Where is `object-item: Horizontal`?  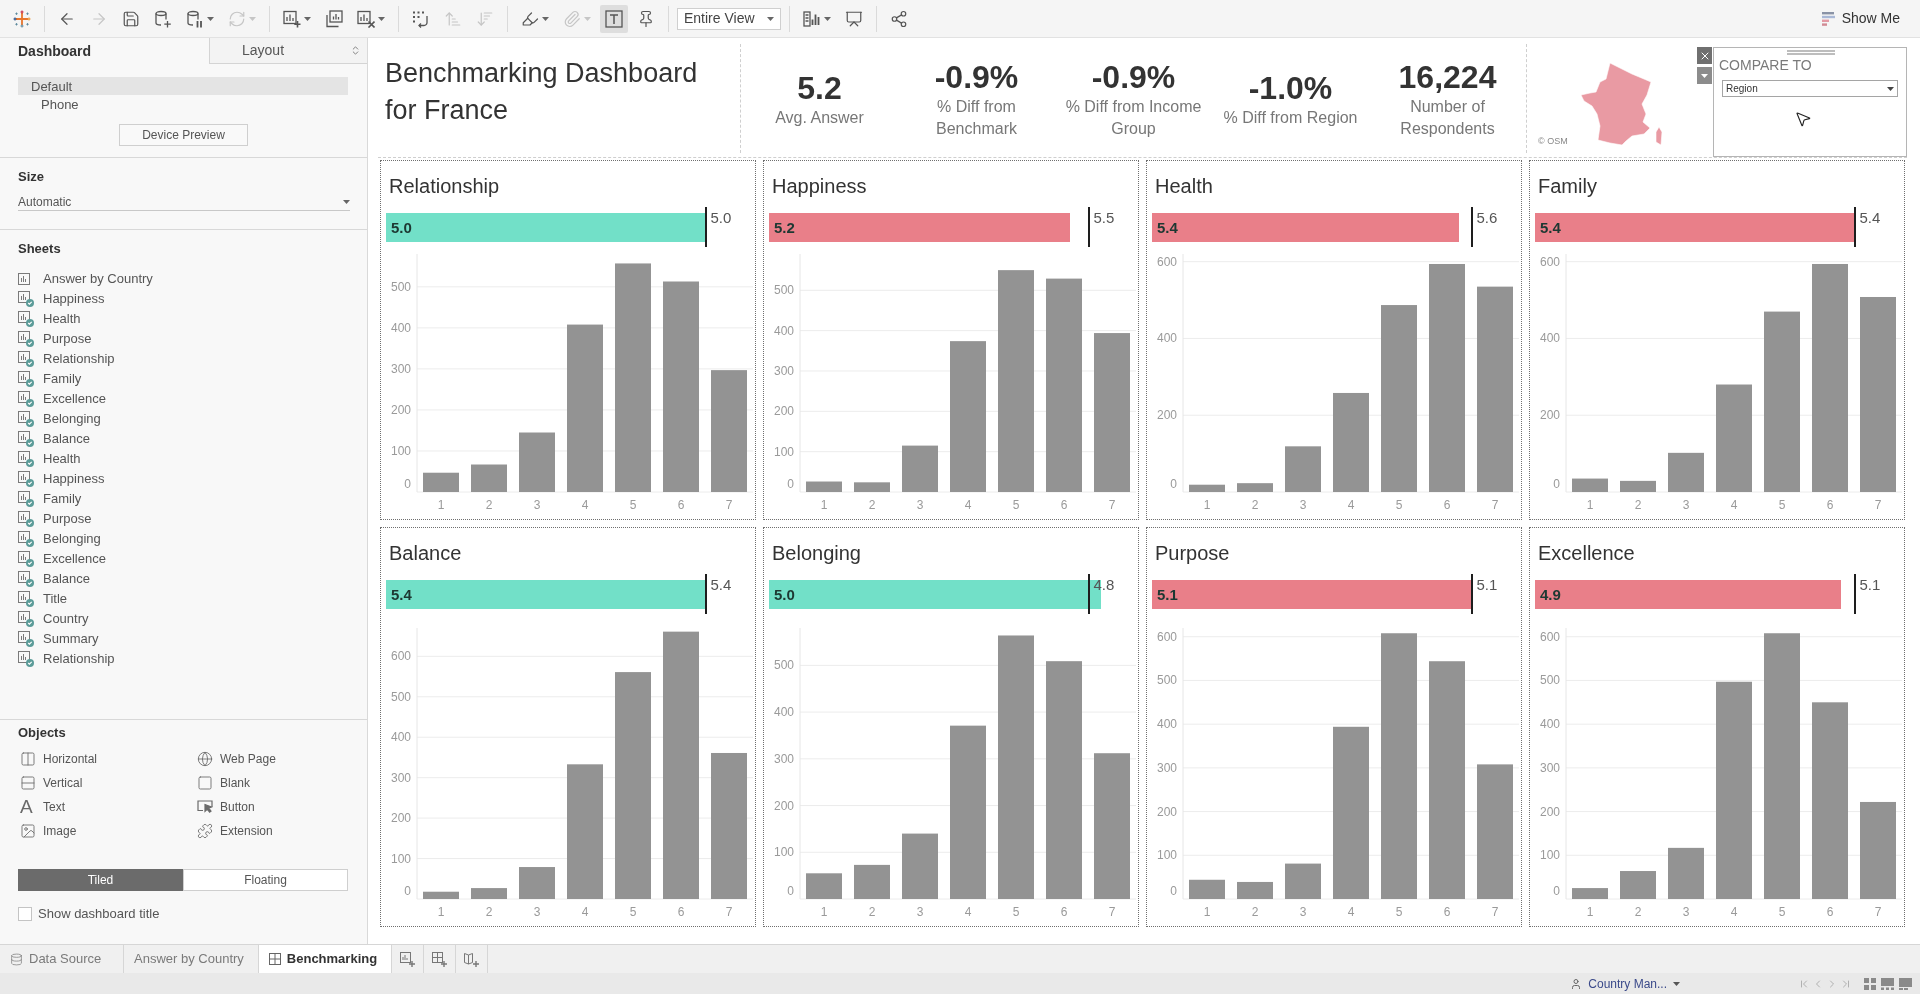
object-item: Horizontal is located at coordinates (58, 759).